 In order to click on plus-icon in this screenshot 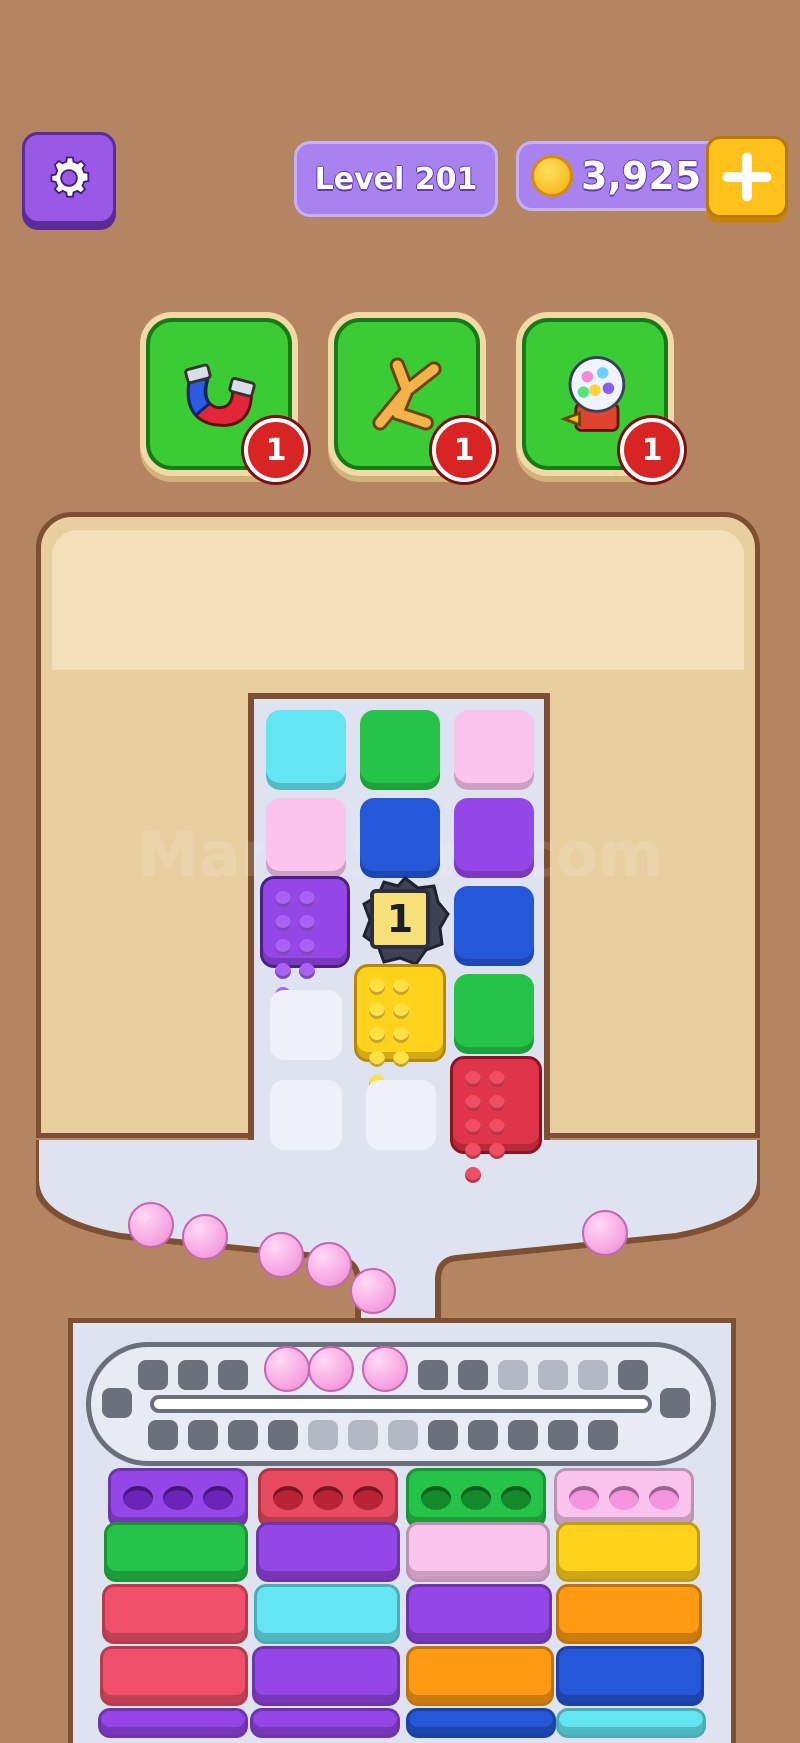, I will do `click(747, 177)`.